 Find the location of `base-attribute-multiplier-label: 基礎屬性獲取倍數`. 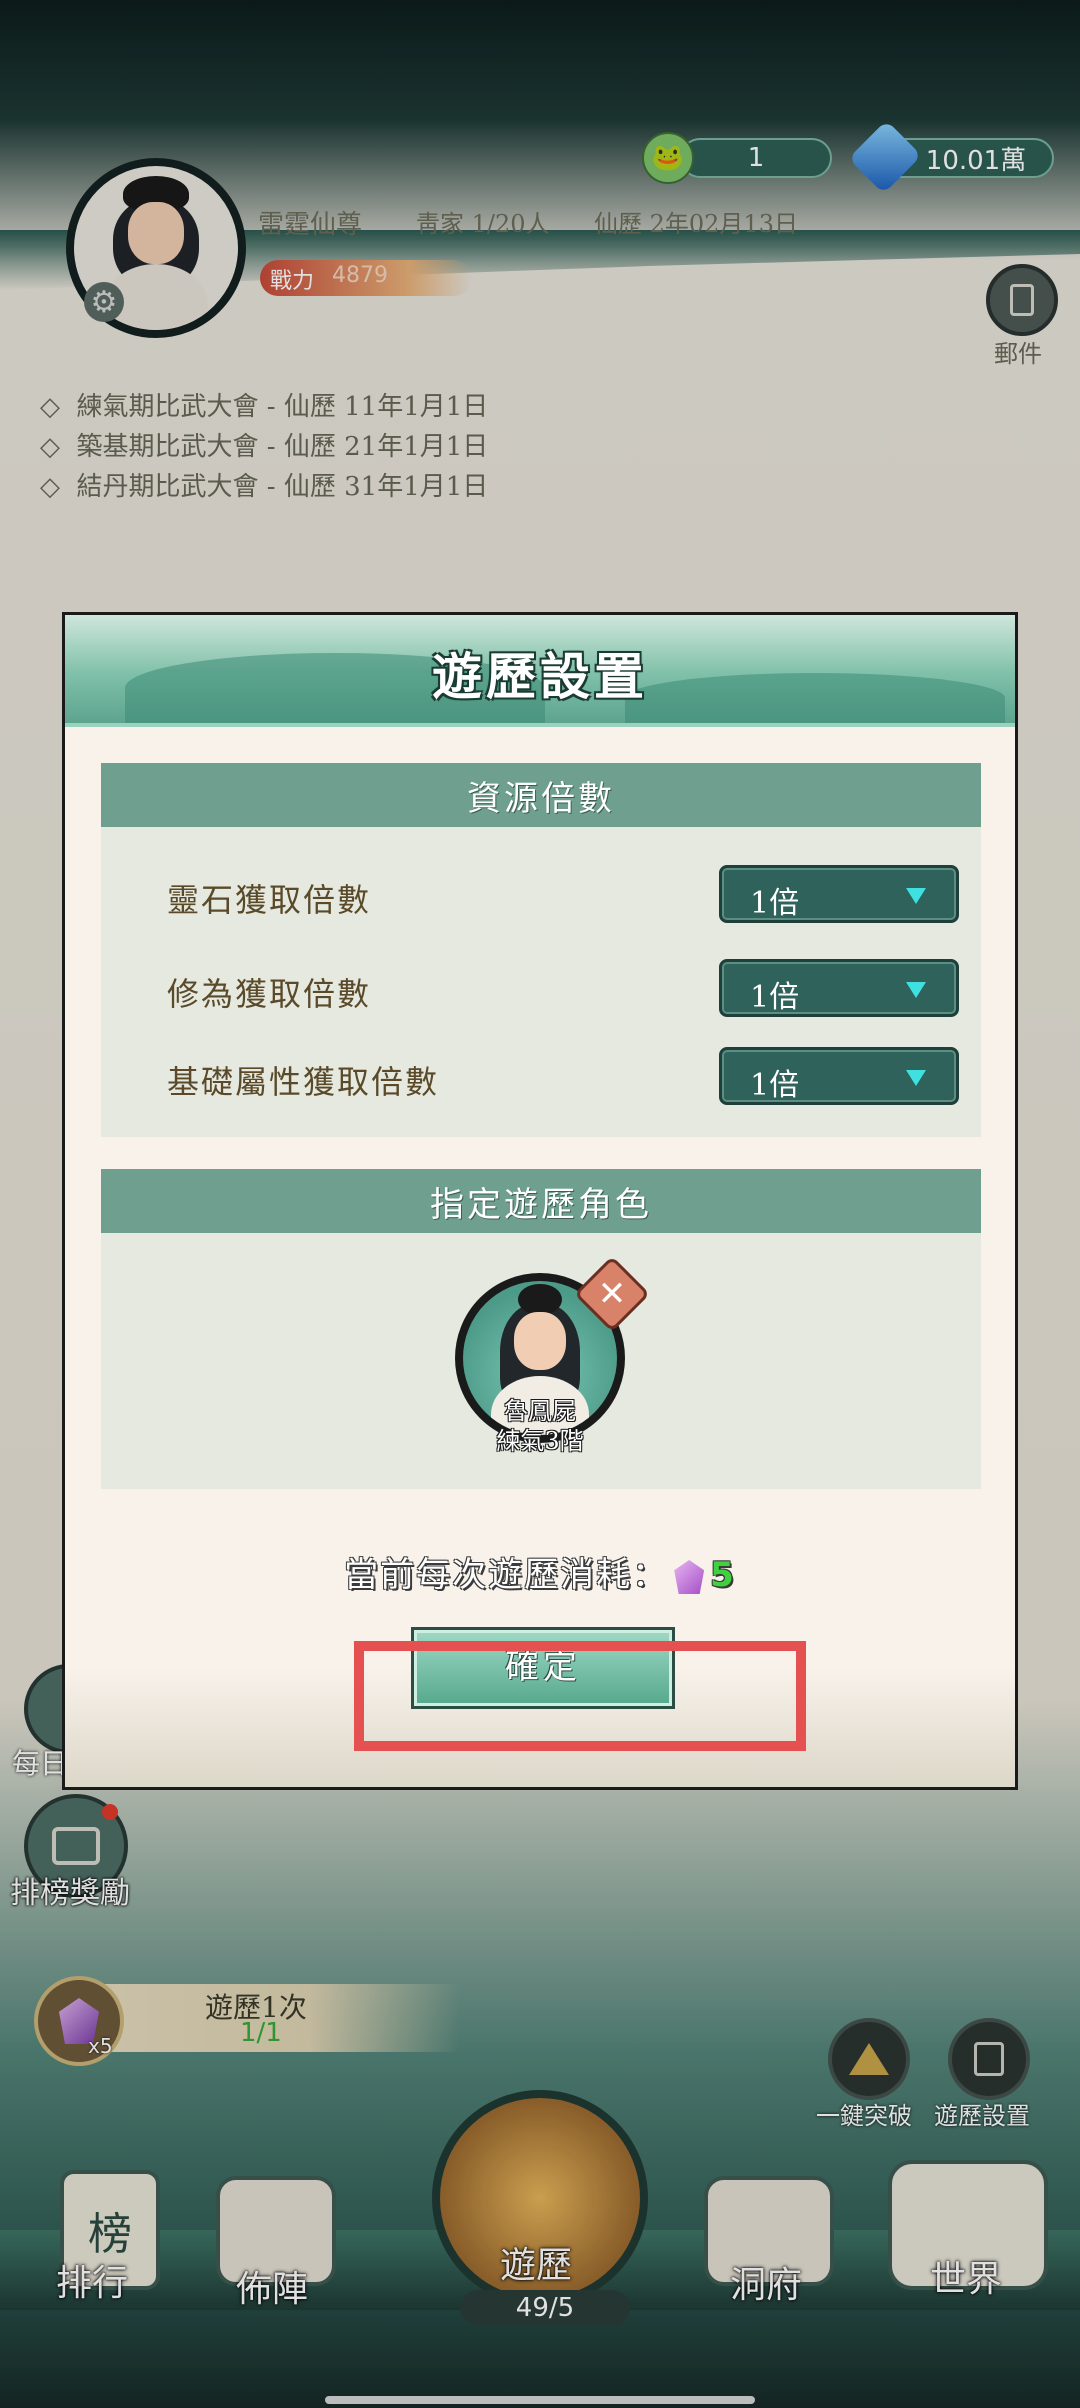

base-attribute-multiplier-label: 基礎屬性獲取倍數 is located at coordinates (303, 1082).